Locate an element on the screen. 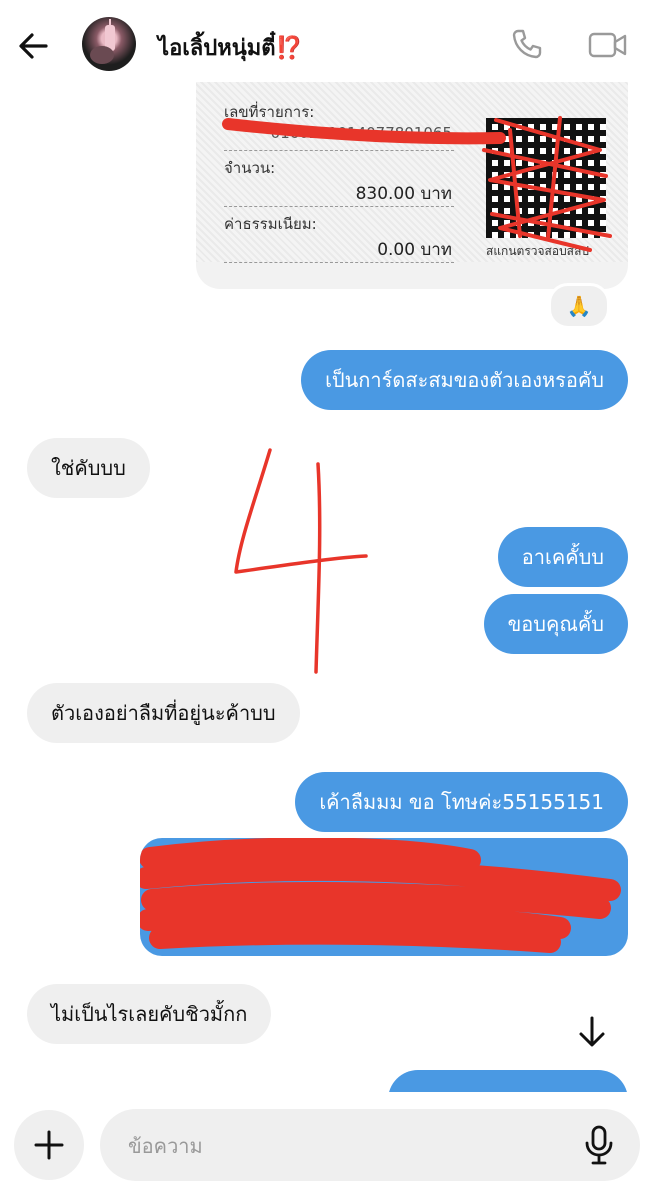  message-bubble-incoming: ตัวเองอย่าลืมที่อยู่นะค้าบบ is located at coordinates (163, 713).